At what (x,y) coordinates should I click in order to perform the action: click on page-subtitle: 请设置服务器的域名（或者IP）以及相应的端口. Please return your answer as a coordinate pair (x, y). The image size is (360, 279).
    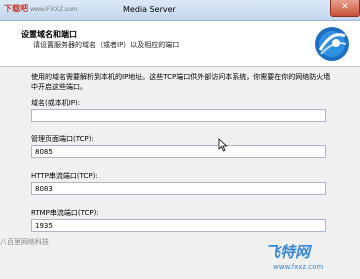
    Looking at the image, I should click on (106, 45).